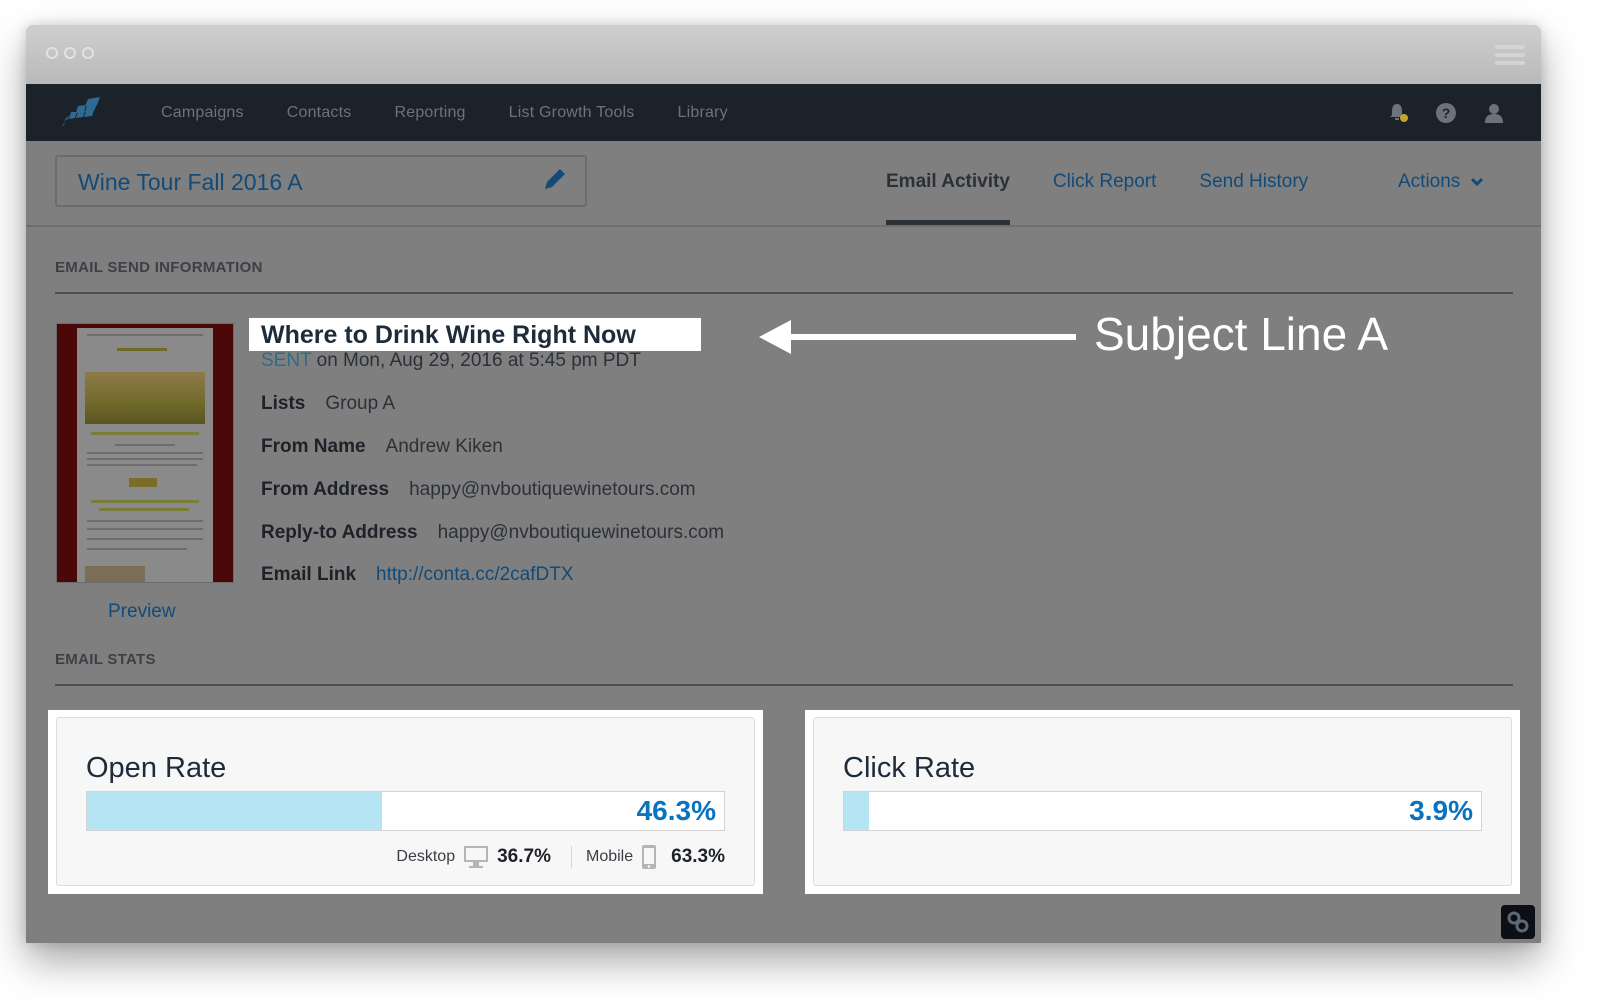 The image size is (1600, 1000). What do you see at coordinates (202, 113) in the screenshot?
I see `nav-item-campaigns: Campaigns` at bounding box center [202, 113].